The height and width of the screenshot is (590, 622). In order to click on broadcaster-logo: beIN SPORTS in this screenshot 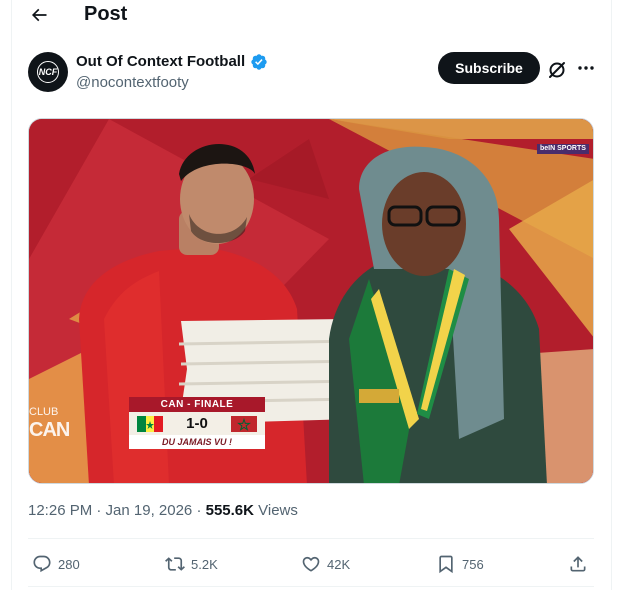, I will do `click(563, 149)`.